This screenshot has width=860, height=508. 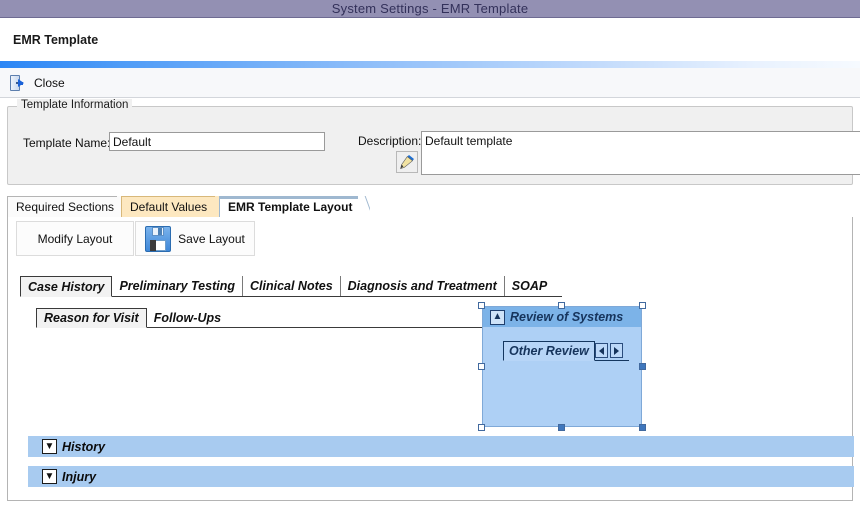 I want to click on layout-toolbar: Modify Layout Save Layout, so click(x=430, y=238).